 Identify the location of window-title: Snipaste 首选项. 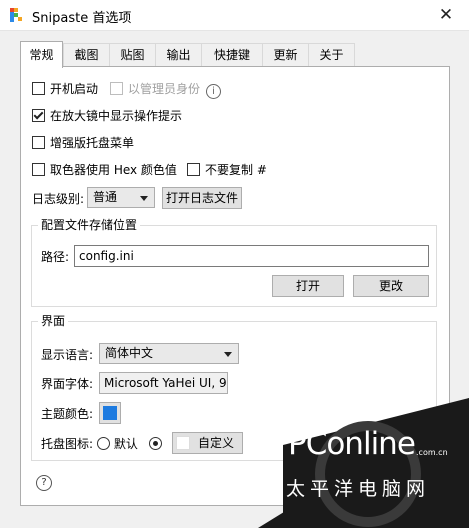
(82, 18).